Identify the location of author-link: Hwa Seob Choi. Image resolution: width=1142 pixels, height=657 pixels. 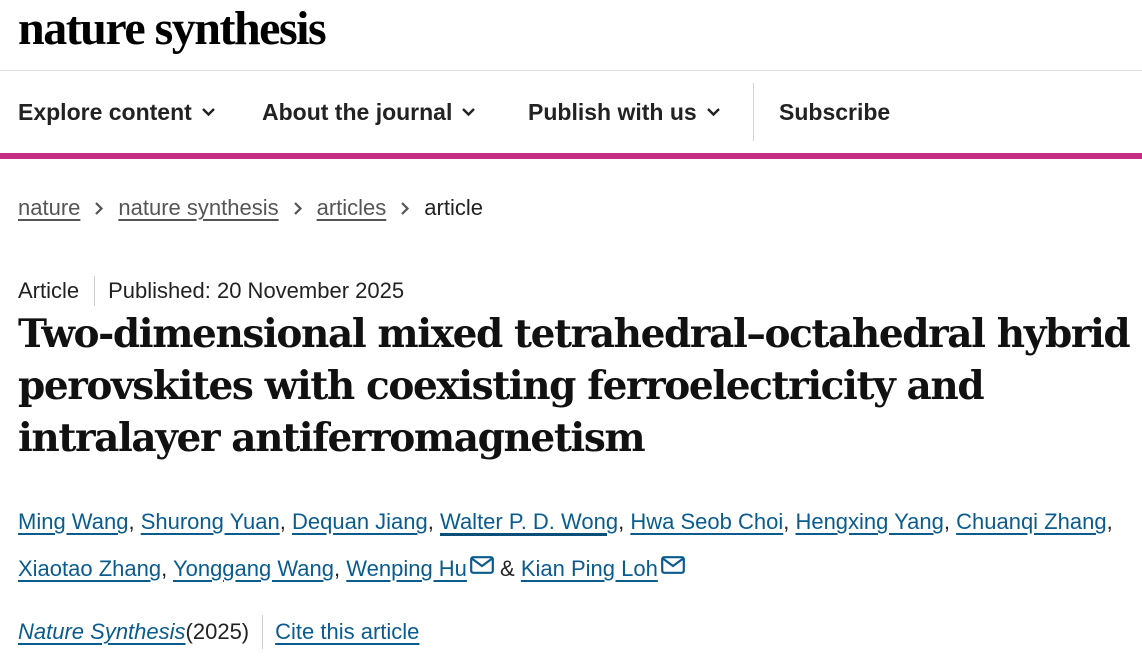
(706, 521).